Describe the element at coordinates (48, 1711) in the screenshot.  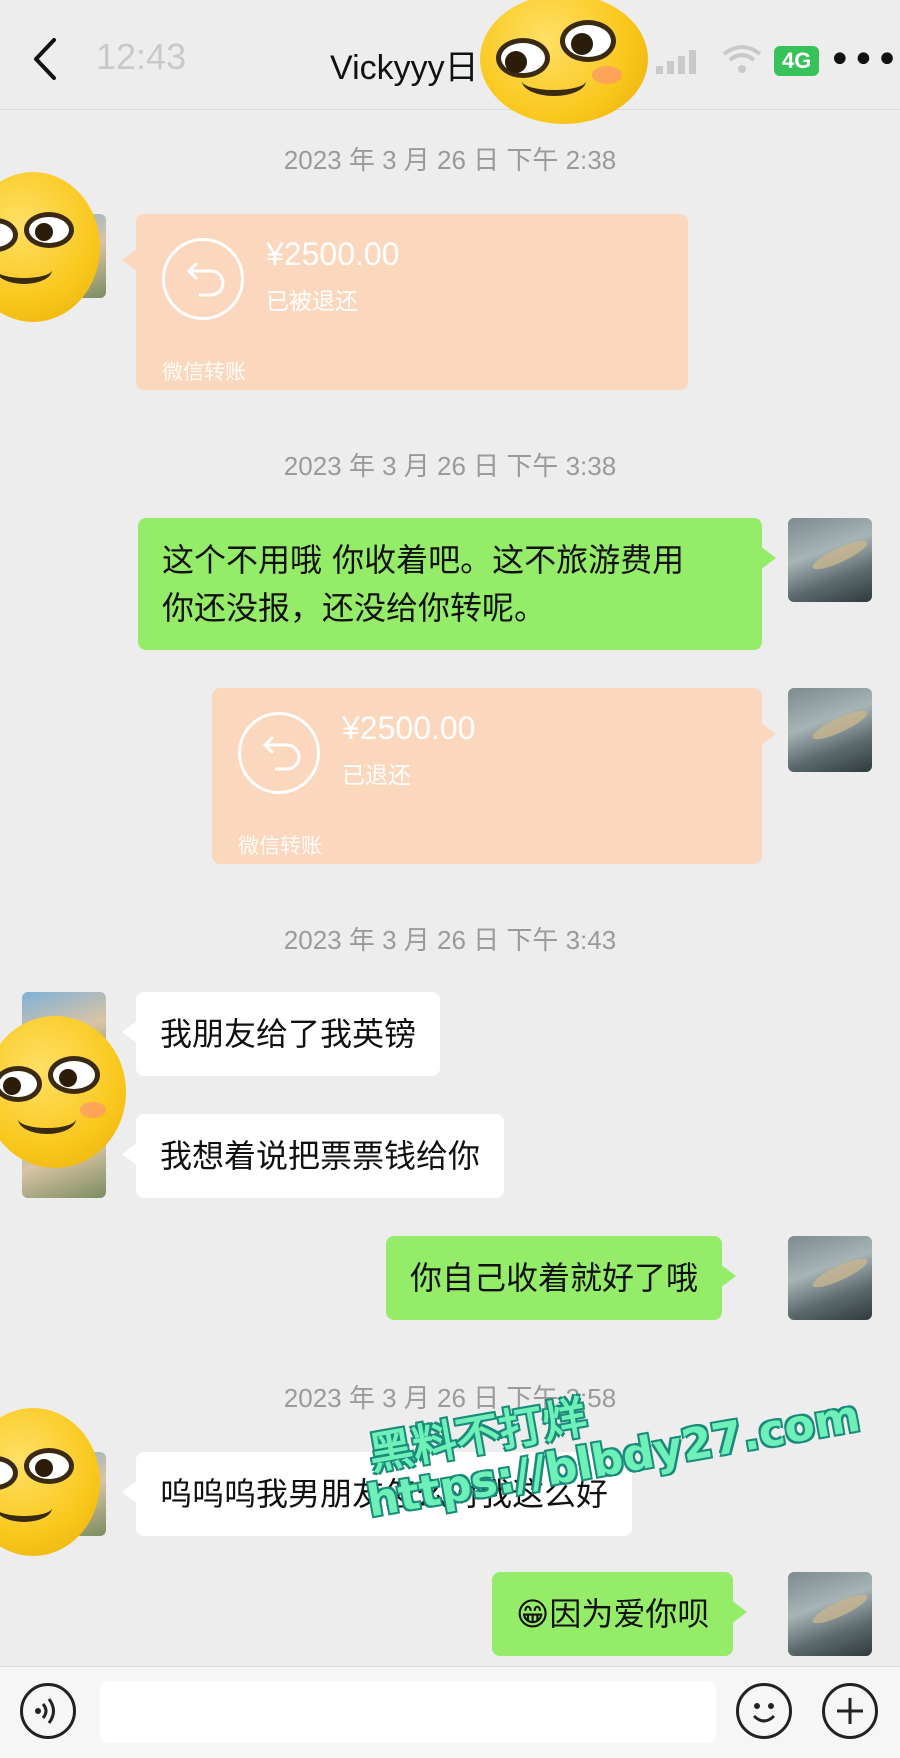
I see `voice-icon` at that location.